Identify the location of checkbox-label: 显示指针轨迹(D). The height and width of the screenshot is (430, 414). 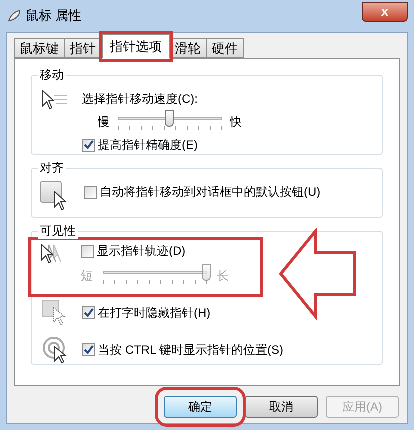
(141, 251).